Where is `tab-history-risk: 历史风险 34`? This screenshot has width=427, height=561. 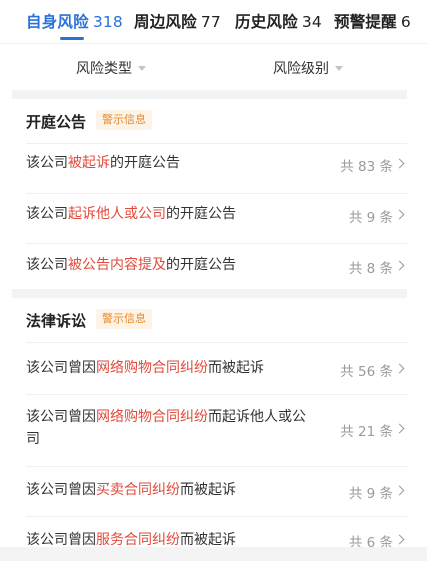
tab-history-risk: 历史风险 34 is located at coordinates (278, 21).